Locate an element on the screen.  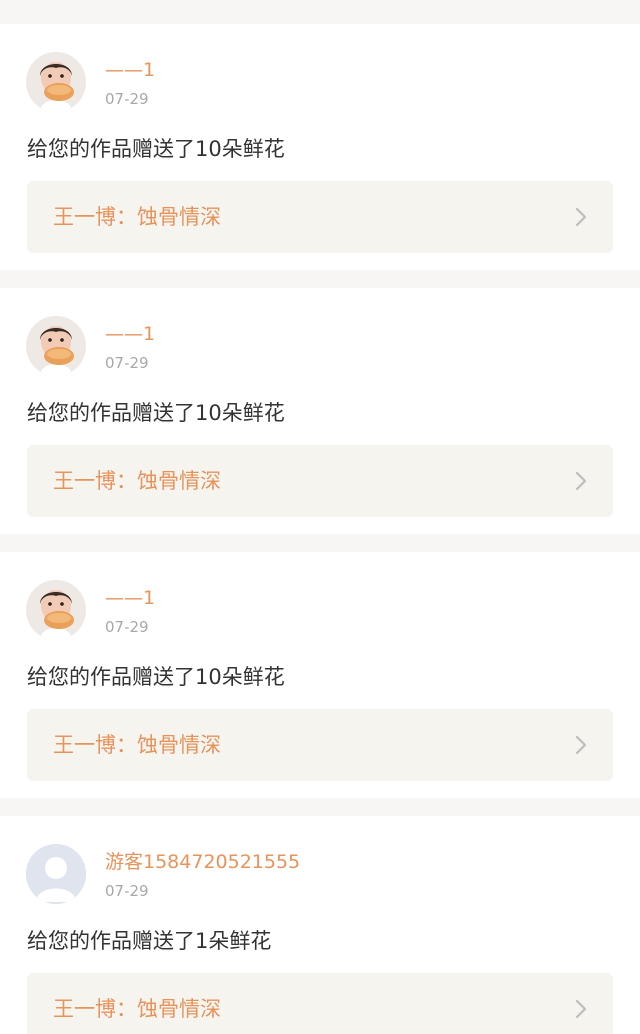
user-name: 游客1584720521555 is located at coordinates (202, 862).